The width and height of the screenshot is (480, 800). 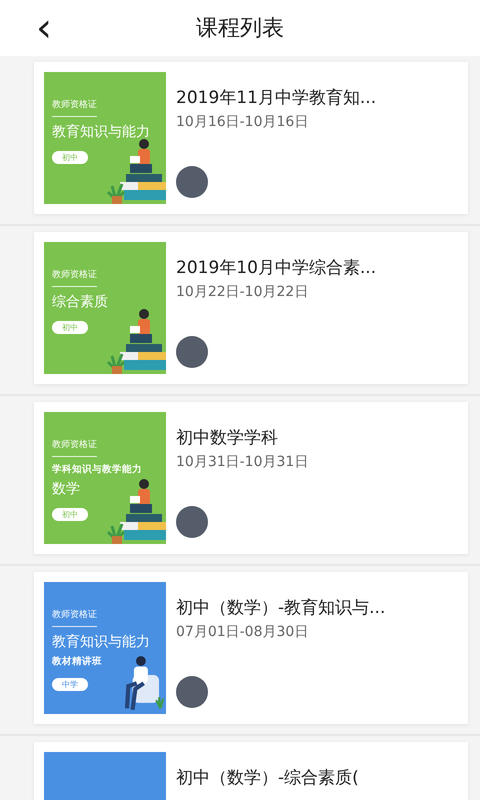 I want to click on course-card: 初中（数学）-综合素质(, so click(x=251, y=771).